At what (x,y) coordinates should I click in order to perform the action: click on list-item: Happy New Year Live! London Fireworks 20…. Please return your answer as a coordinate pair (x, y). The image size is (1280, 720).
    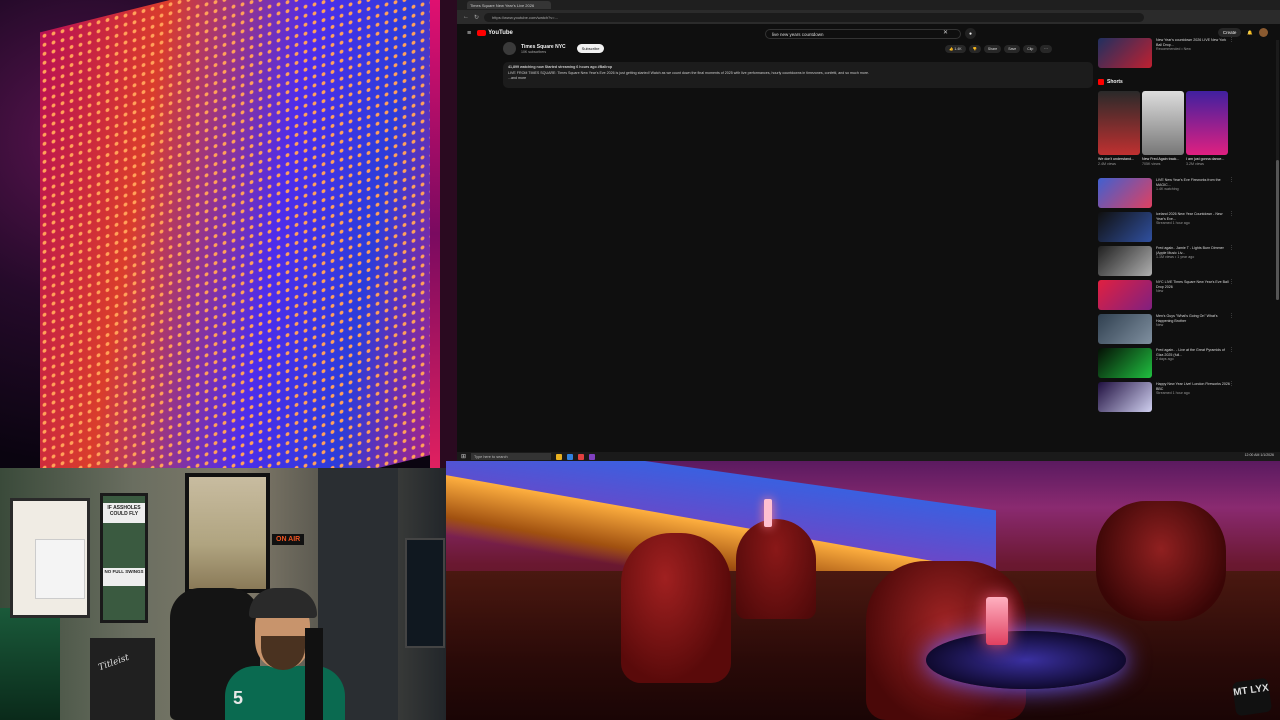
    Looking at the image, I should click on (1166, 398).